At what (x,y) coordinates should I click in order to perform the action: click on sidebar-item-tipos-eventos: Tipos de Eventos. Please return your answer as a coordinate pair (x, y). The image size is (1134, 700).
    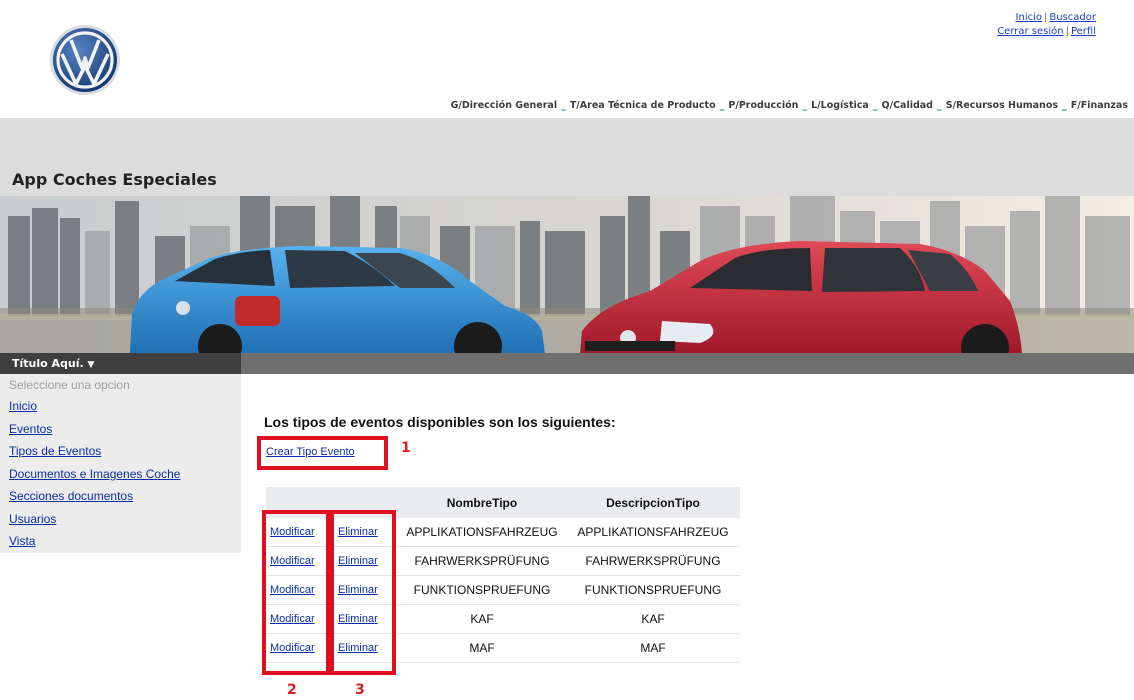
    Looking at the image, I should click on (120, 451).